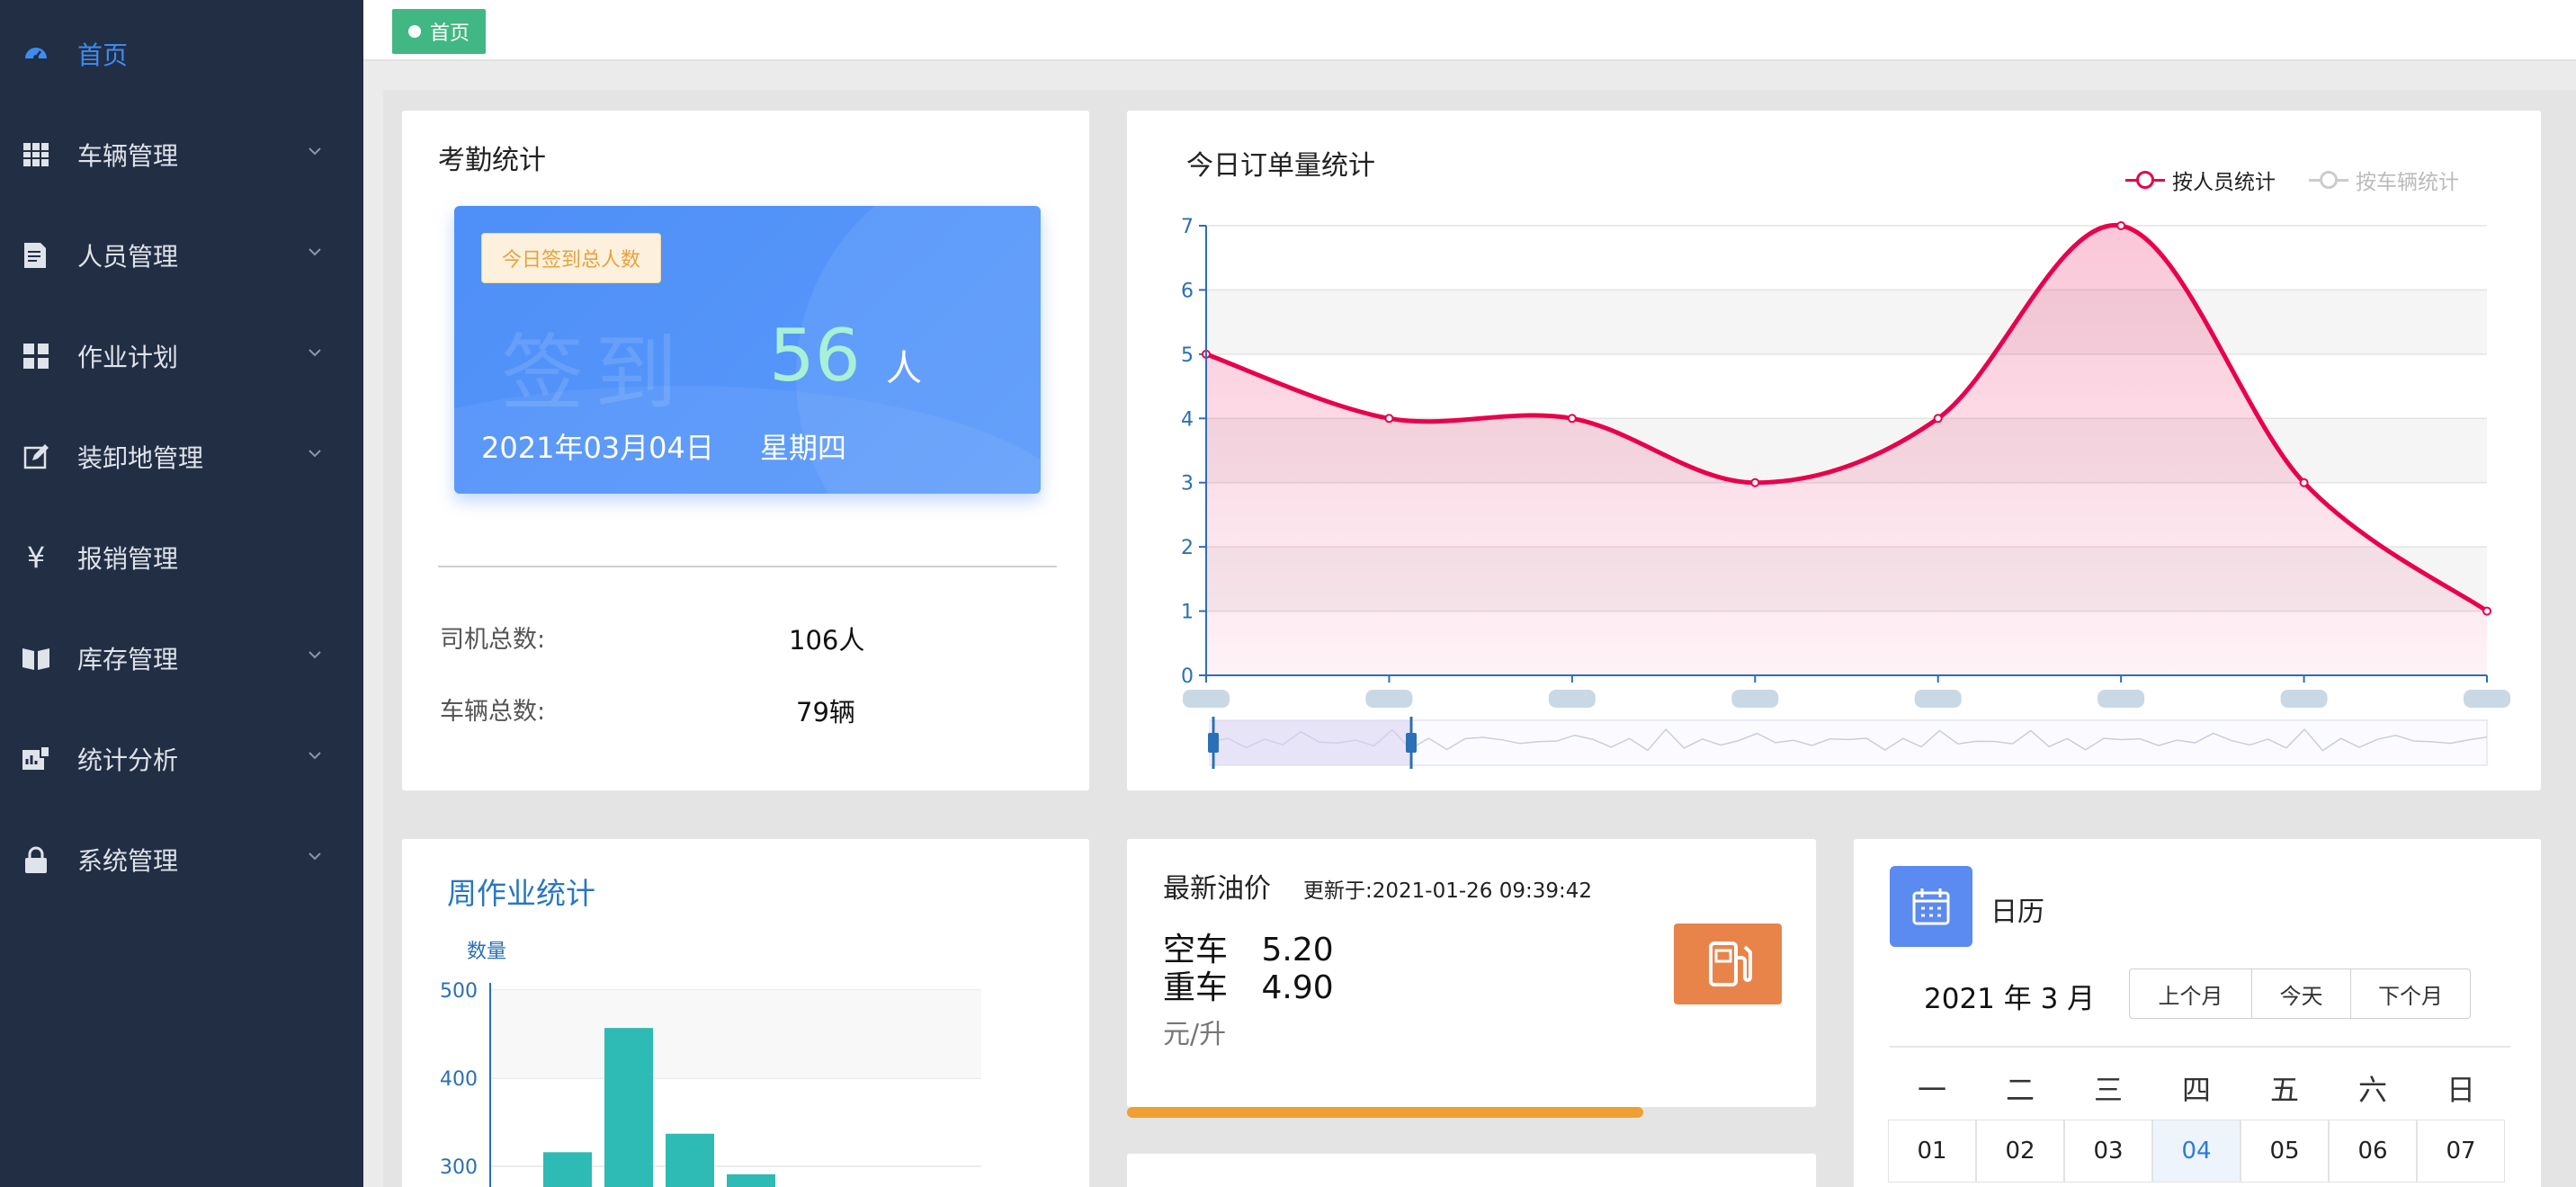  Describe the element at coordinates (2196, 1151) in the screenshot. I see `calendar-day-today: 04` at that location.